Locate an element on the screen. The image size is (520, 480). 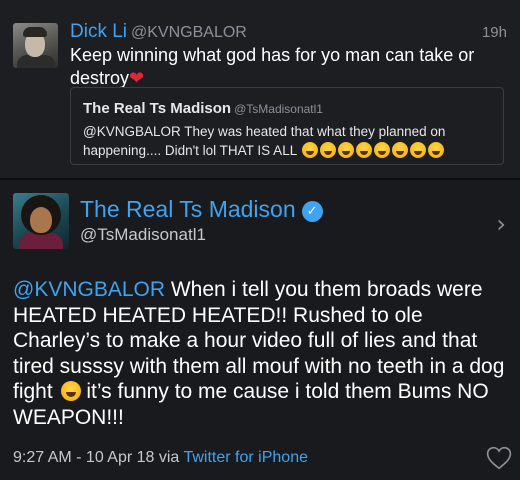
author-name: The Real Ts Madison ✓ is located at coordinates (201, 209).